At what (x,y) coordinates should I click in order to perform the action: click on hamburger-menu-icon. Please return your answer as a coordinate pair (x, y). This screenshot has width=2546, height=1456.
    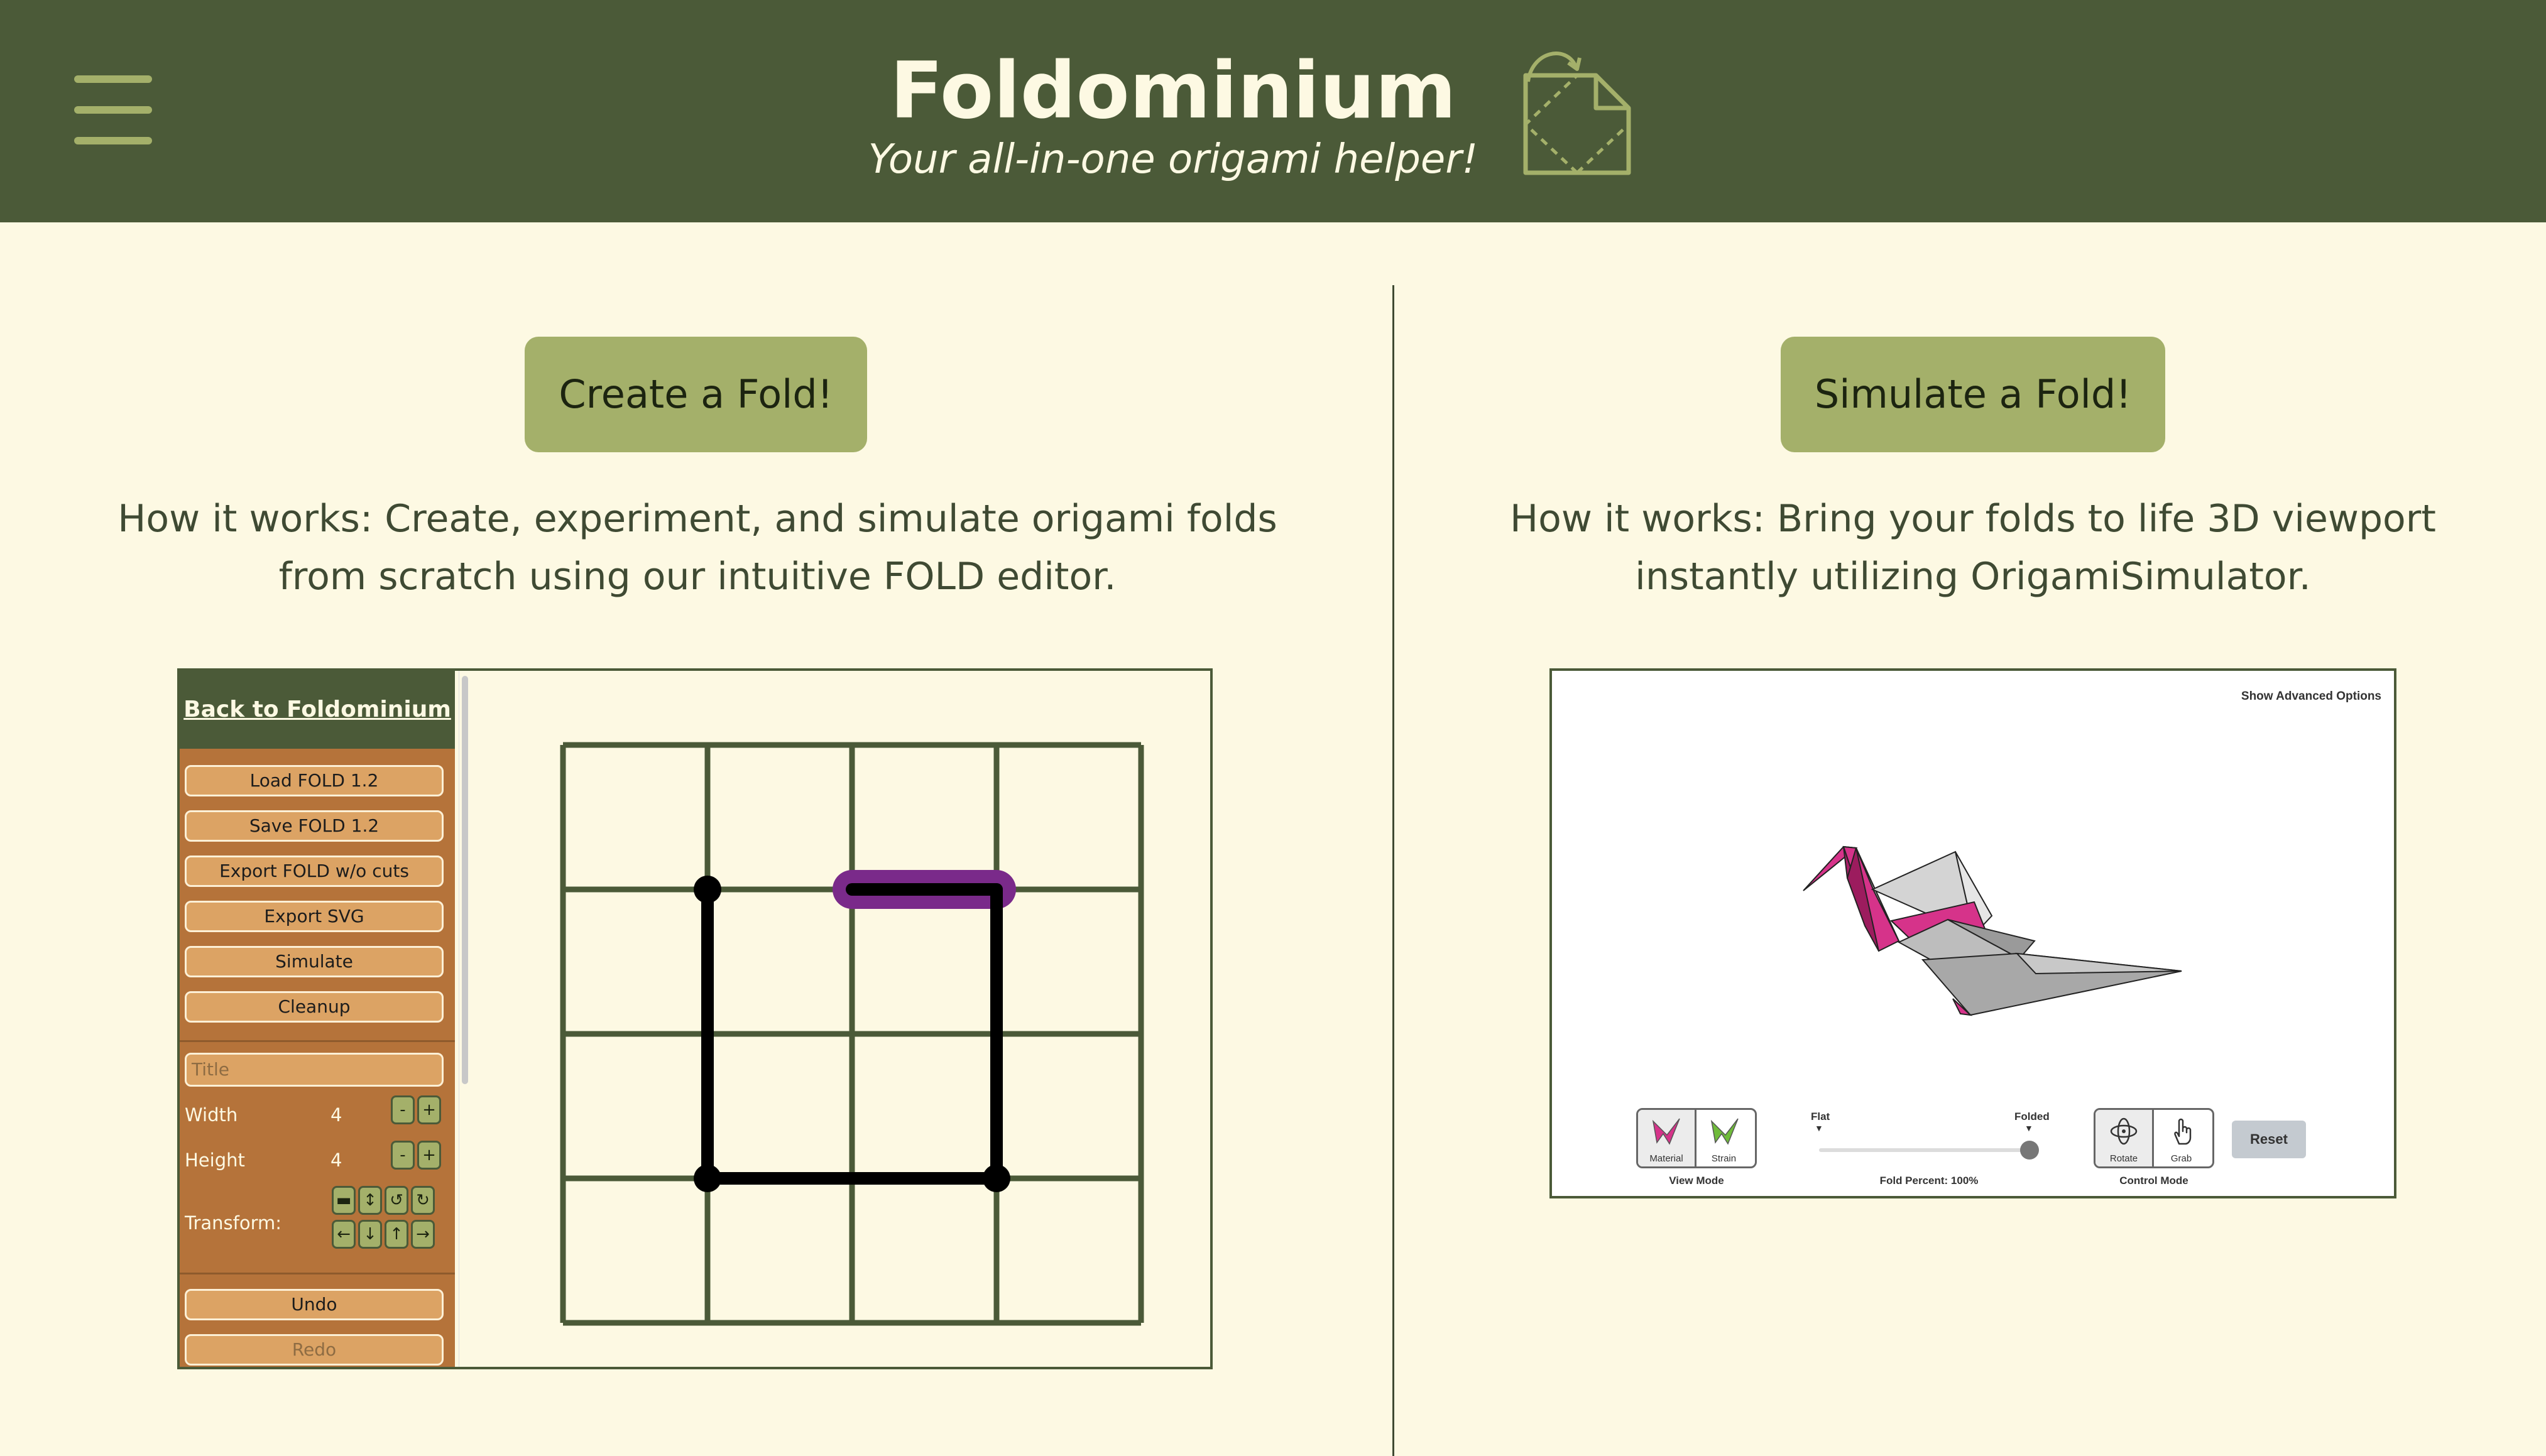
    Looking at the image, I should click on (113, 109).